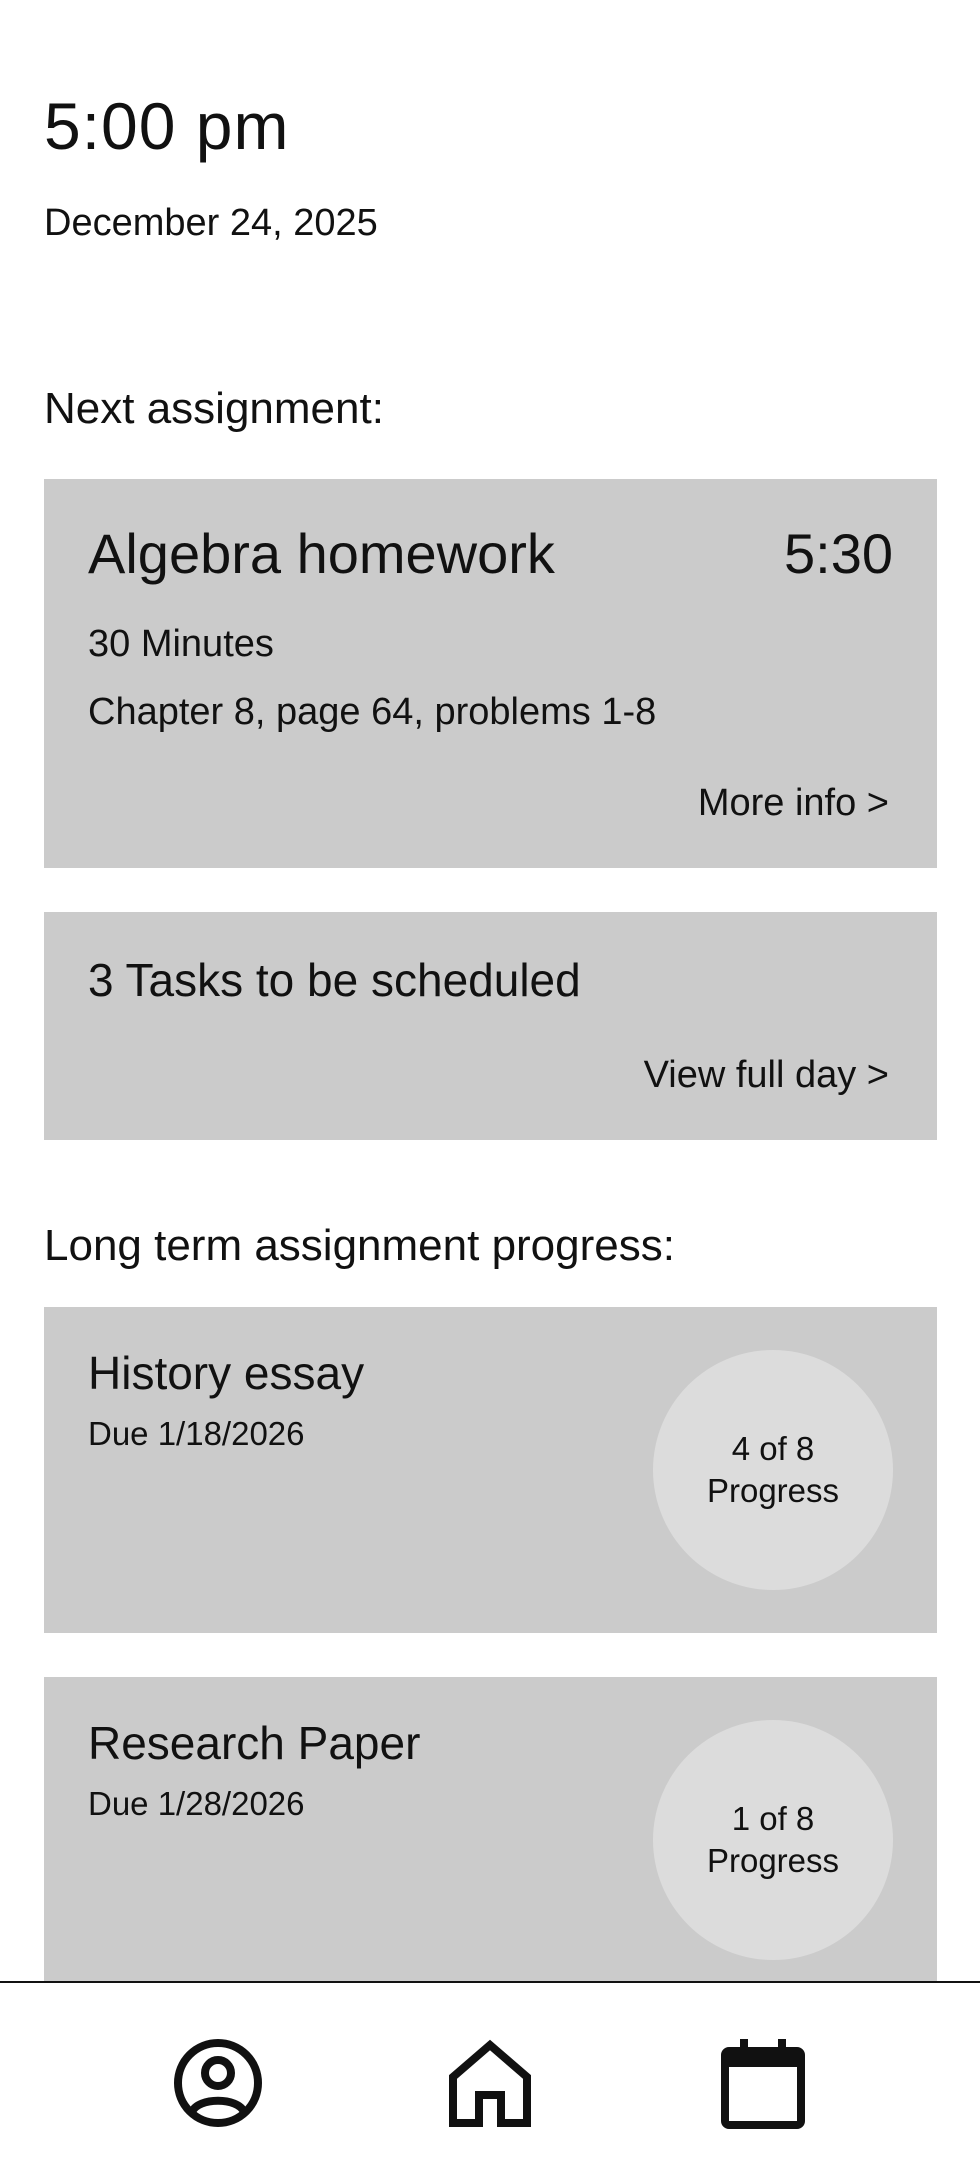 Image resolution: width=980 pixels, height=2178 pixels. I want to click on progress-count: 4 of 8, so click(773, 1448).